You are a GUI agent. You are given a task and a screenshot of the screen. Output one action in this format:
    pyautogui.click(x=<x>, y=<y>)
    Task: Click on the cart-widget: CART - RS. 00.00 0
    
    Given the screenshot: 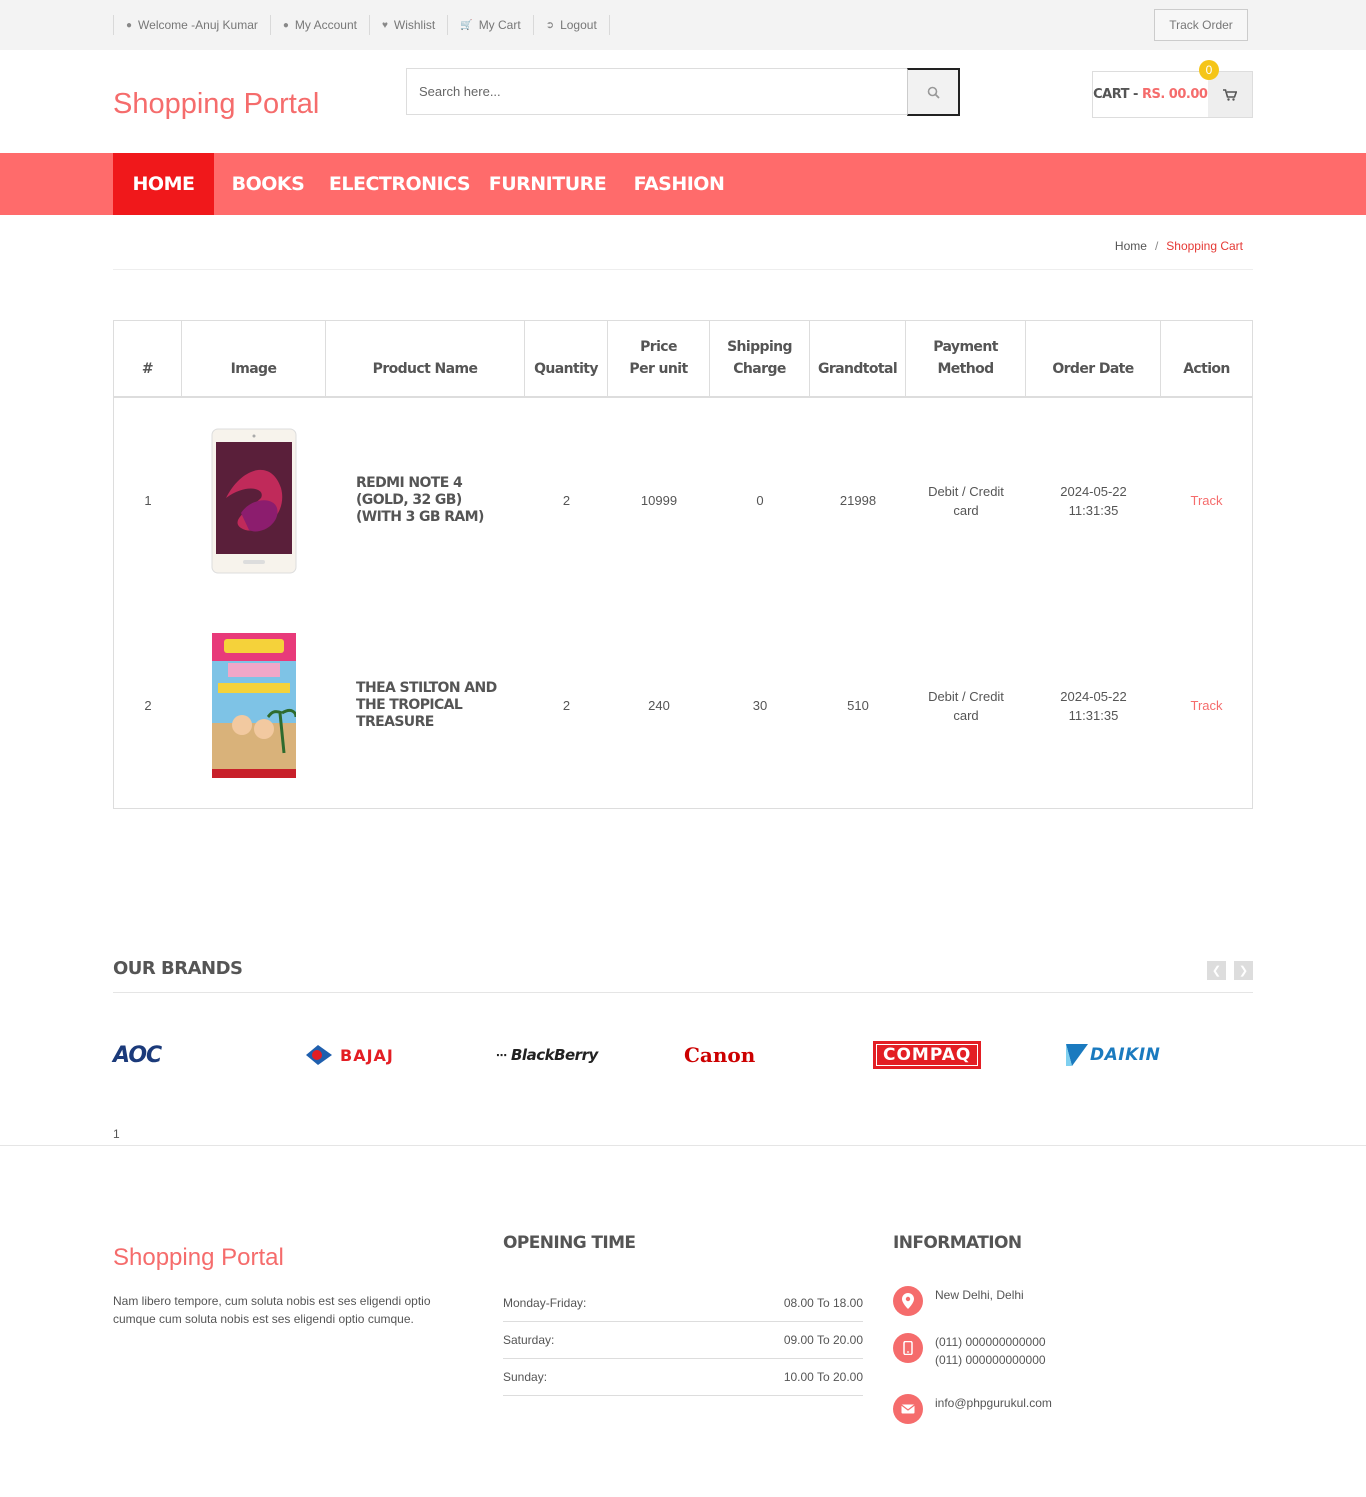 What is the action you would take?
    pyautogui.click(x=1172, y=89)
    